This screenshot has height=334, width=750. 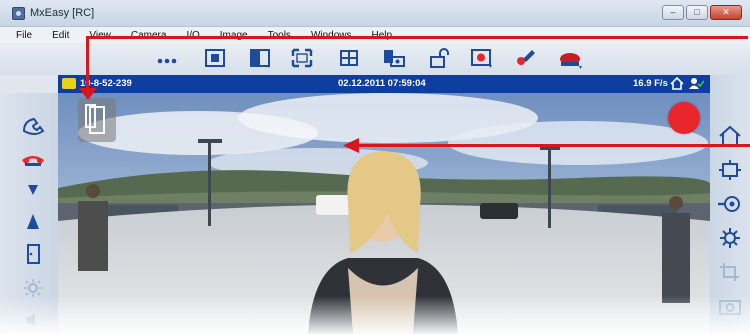 I want to click on volume-up-icon, so click(x=33, y=221).